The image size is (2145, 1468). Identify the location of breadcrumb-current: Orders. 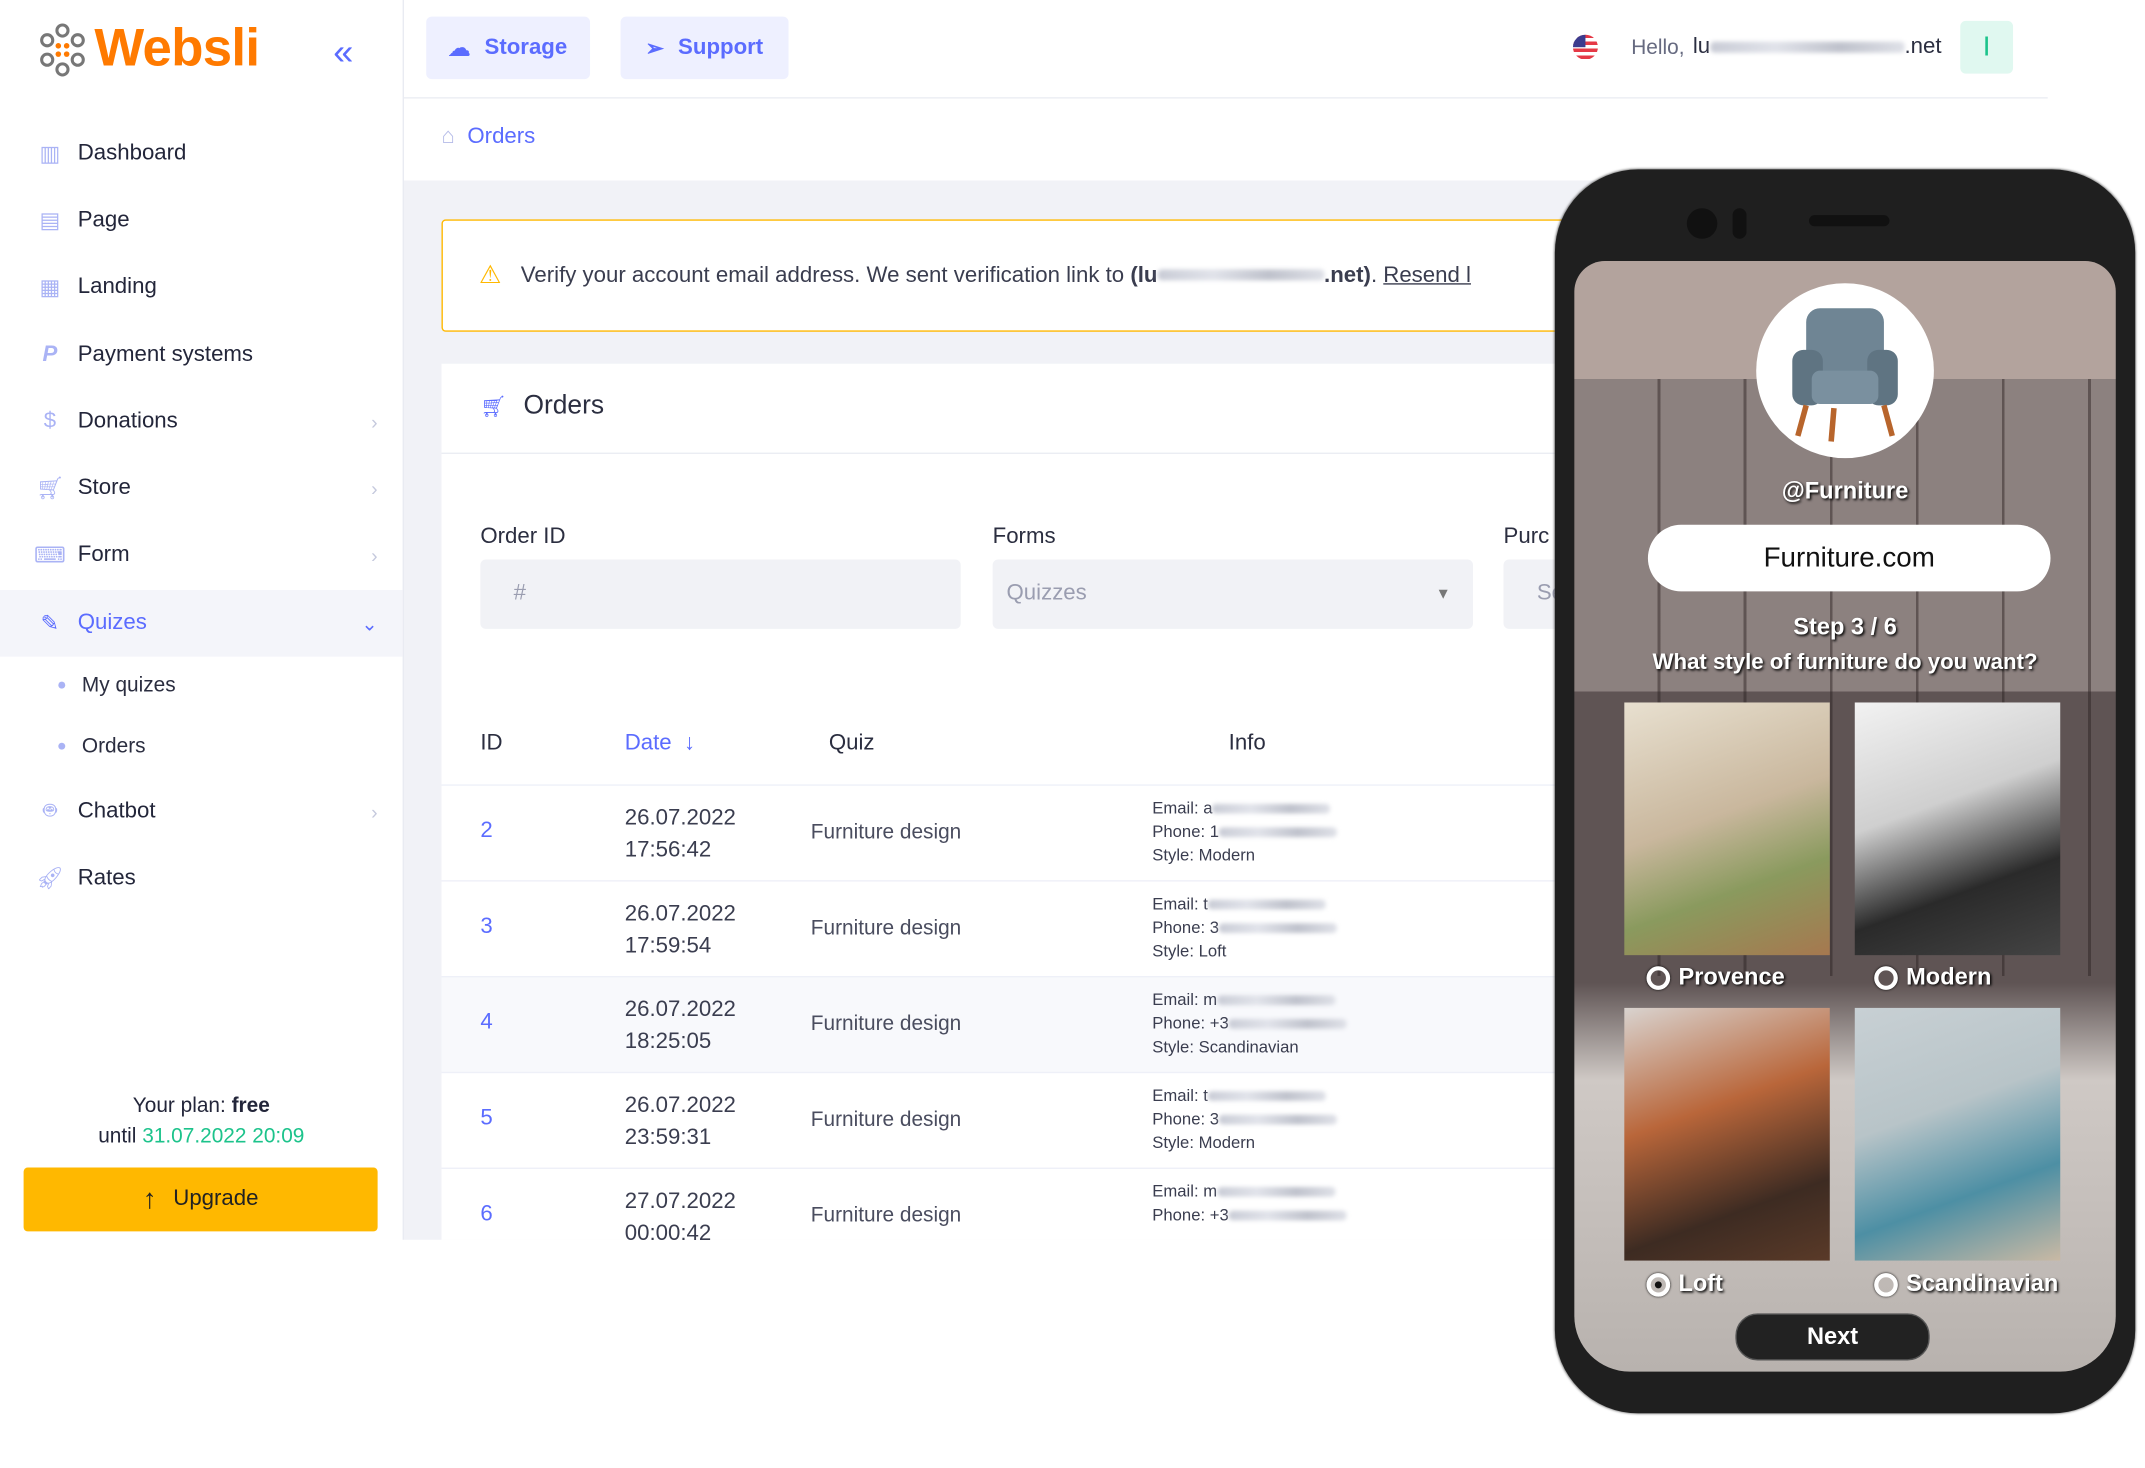
(501, 137).